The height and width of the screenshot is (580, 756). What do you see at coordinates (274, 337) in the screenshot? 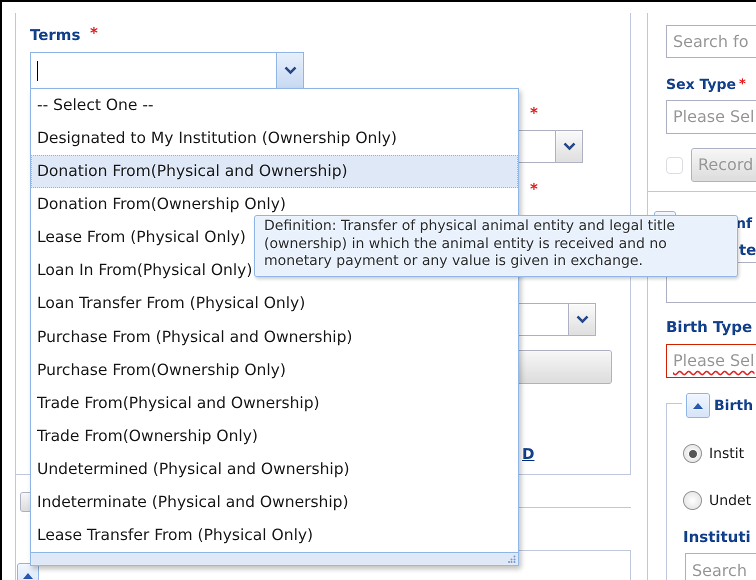
I see `dropdown-option: Purchase From (Physical and Ownership)` at bounding box center [274, 337].